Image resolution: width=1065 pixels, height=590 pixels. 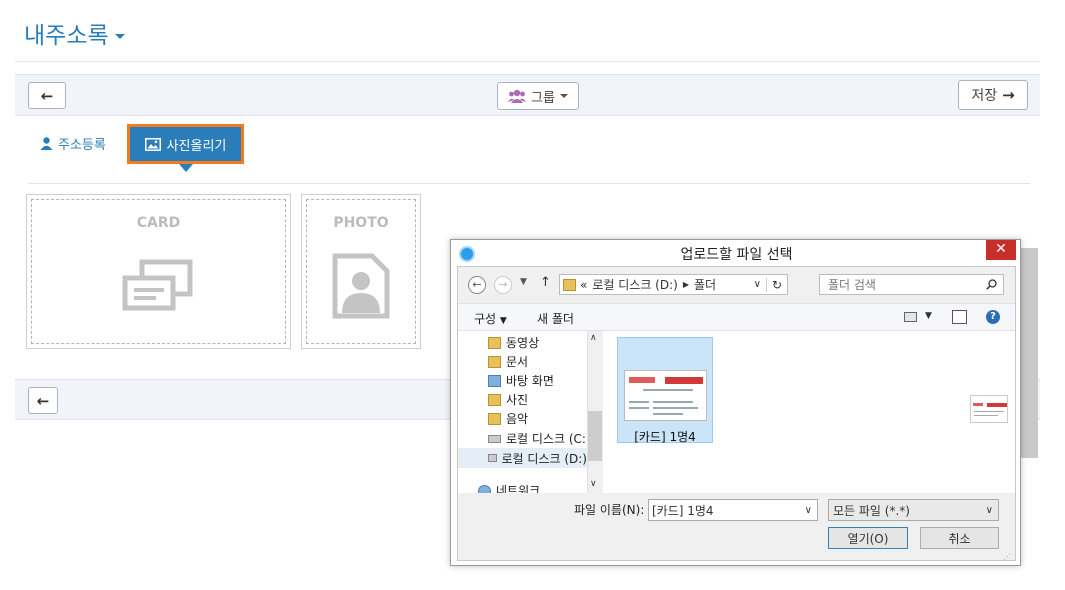 What do you see at coordinates (523, 282) in the screenshot?
I see `recent-dropdown-icon: ▼` at bounding box center [523, 282].